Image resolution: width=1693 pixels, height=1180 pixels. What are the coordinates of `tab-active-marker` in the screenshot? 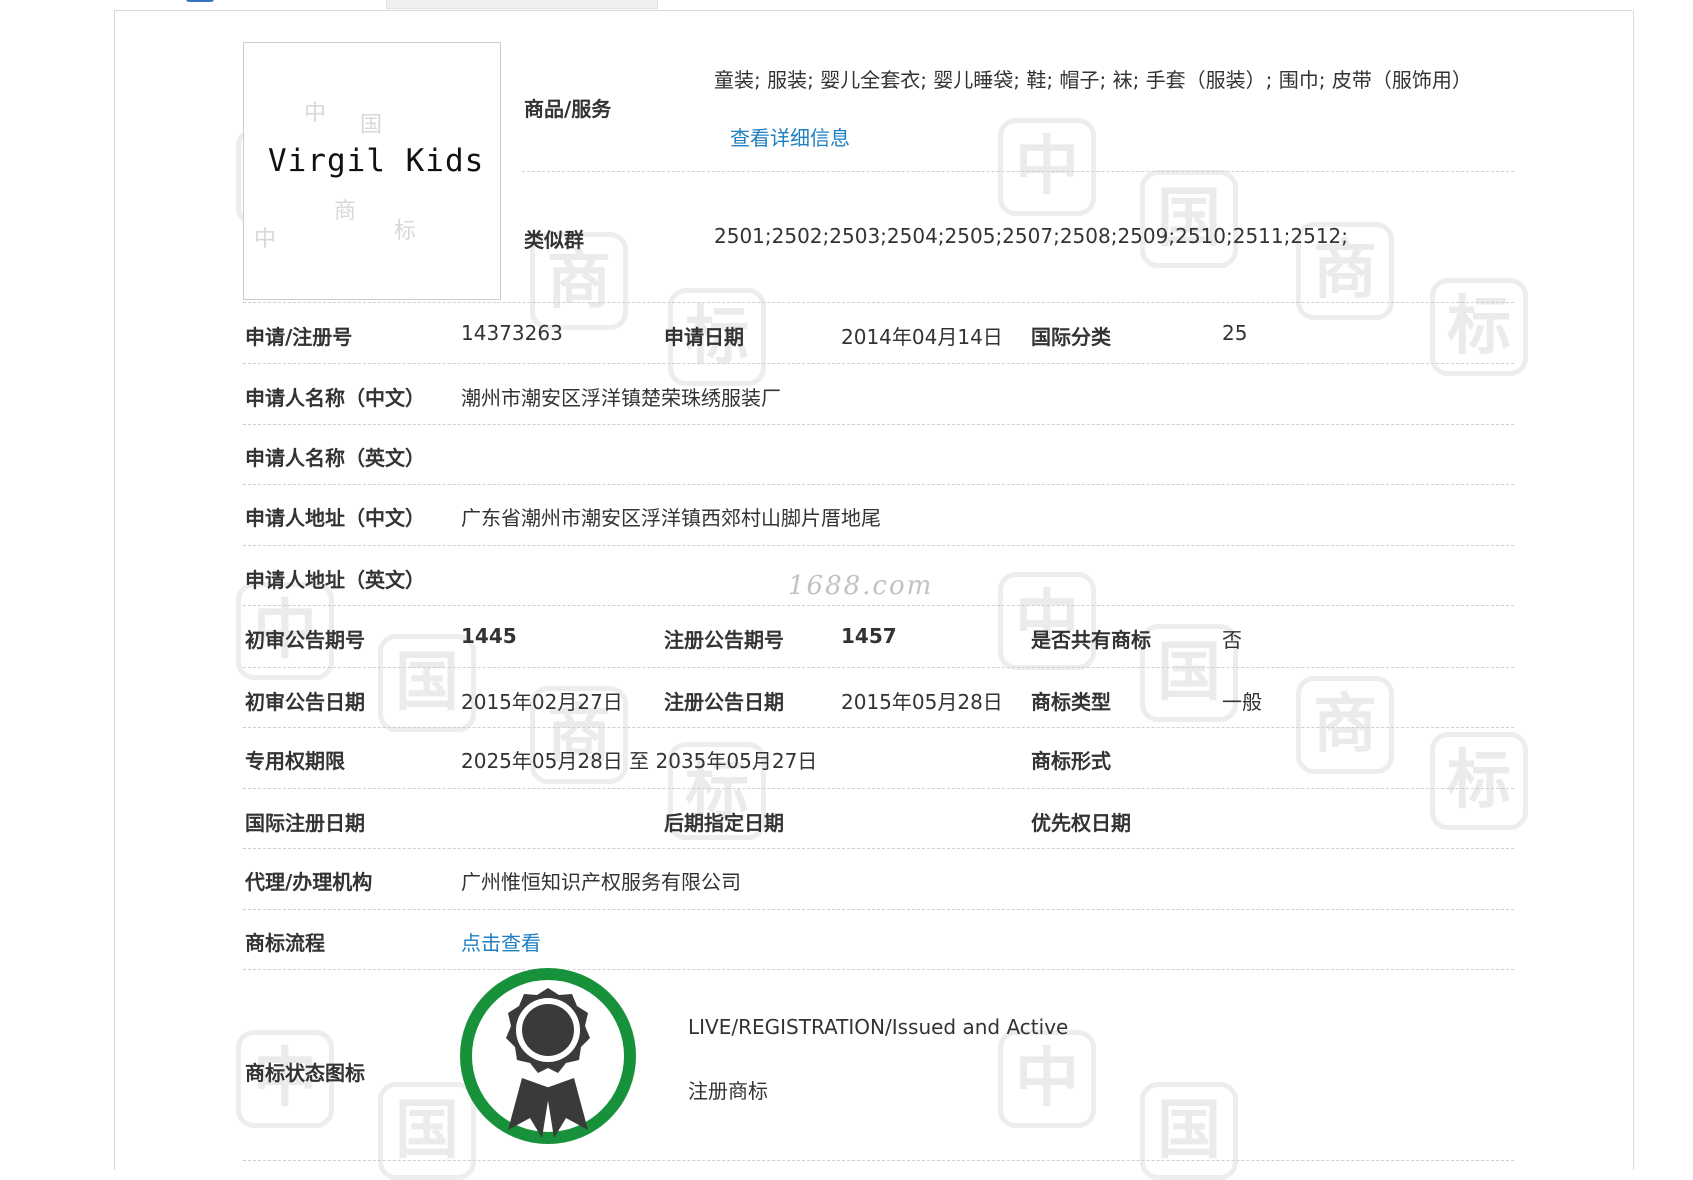 It's located at (200, 1).